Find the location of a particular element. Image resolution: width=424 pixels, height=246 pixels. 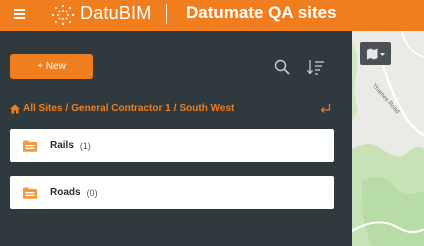

sort-icon is located at coordinates (316, 67).